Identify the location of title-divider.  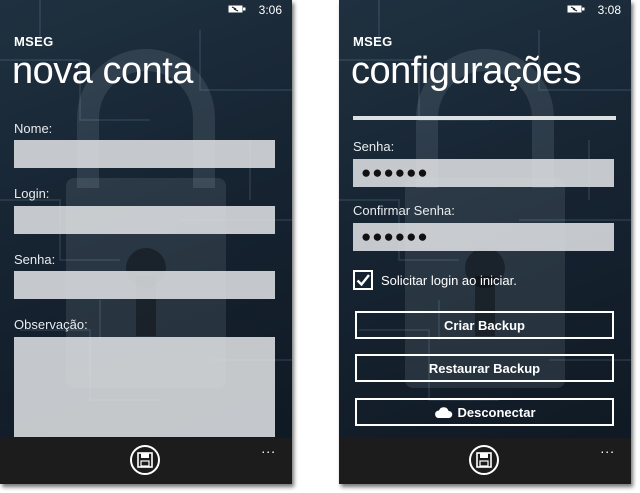
(484, 118).